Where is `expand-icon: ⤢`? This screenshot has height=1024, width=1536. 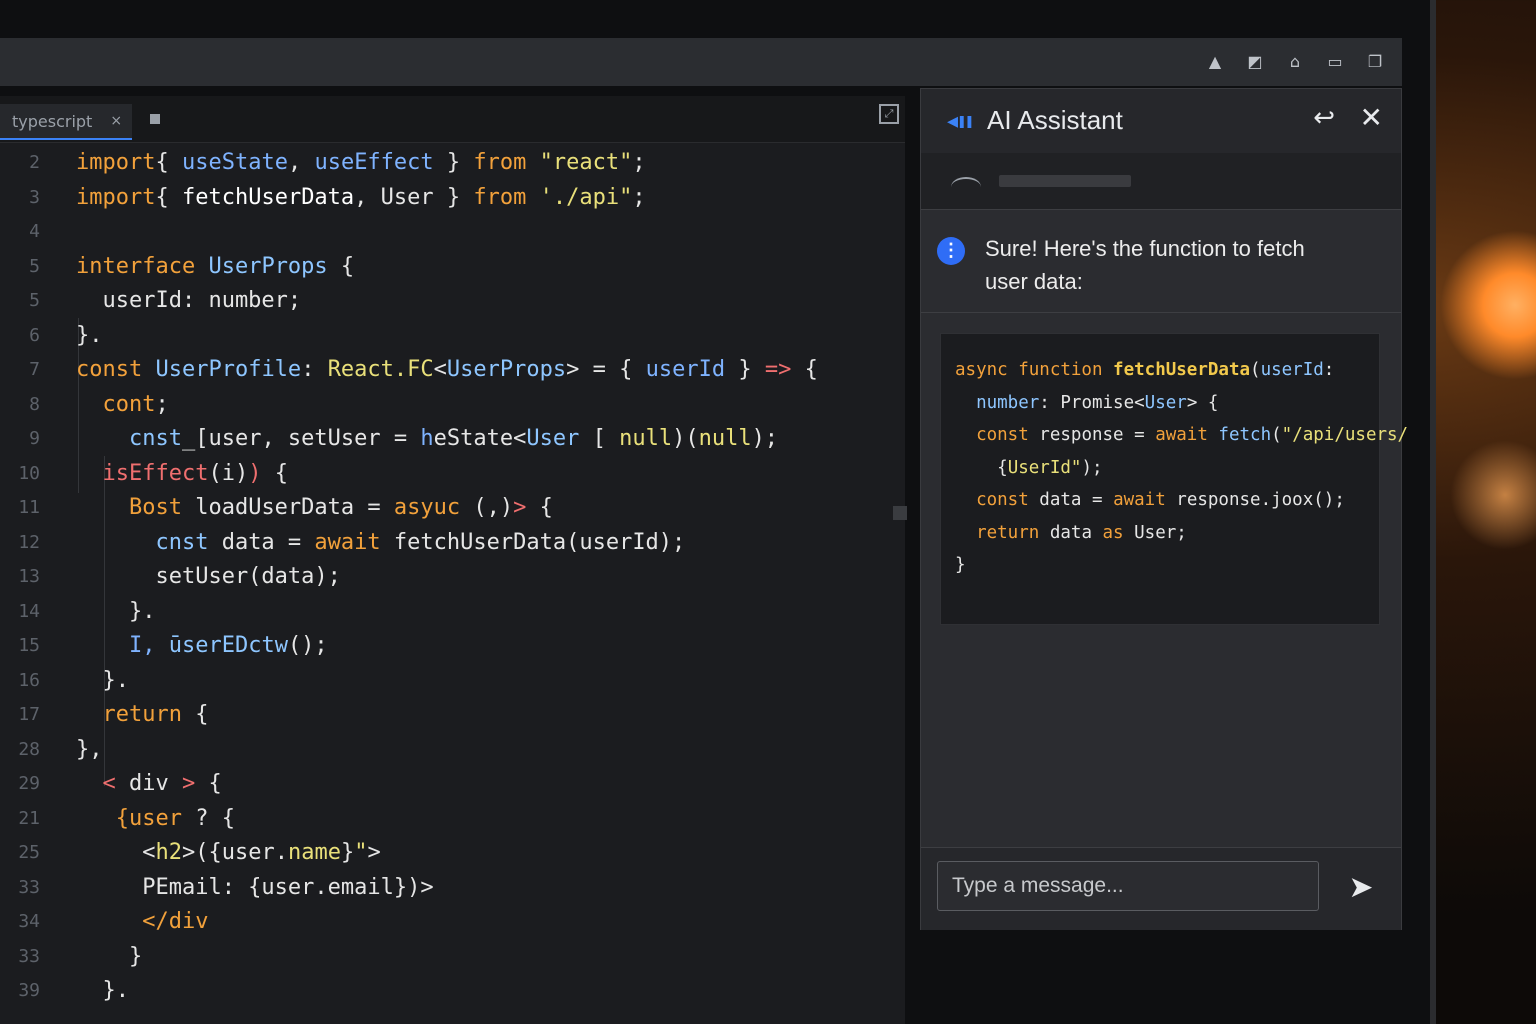
expand-icon: ⤢ is located at coordinates (889, 114).